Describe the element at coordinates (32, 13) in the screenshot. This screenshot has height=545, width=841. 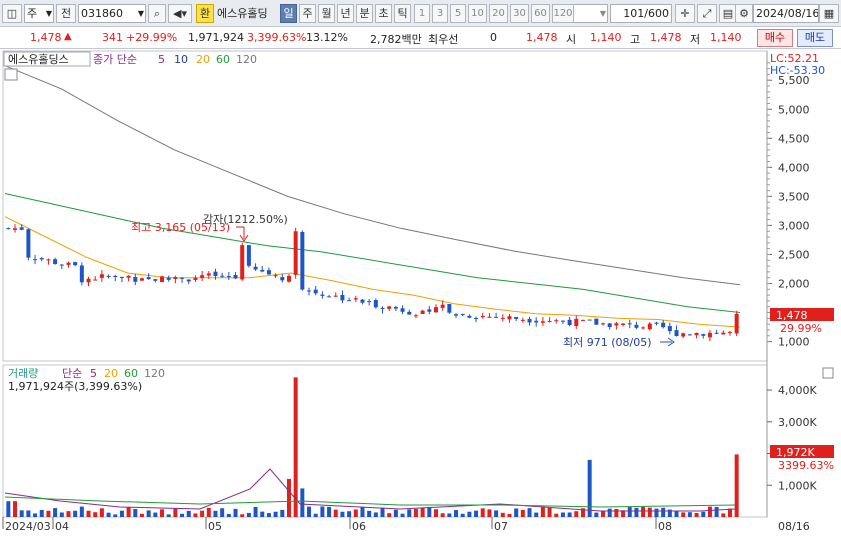
I see `market-label: 주` at that location.